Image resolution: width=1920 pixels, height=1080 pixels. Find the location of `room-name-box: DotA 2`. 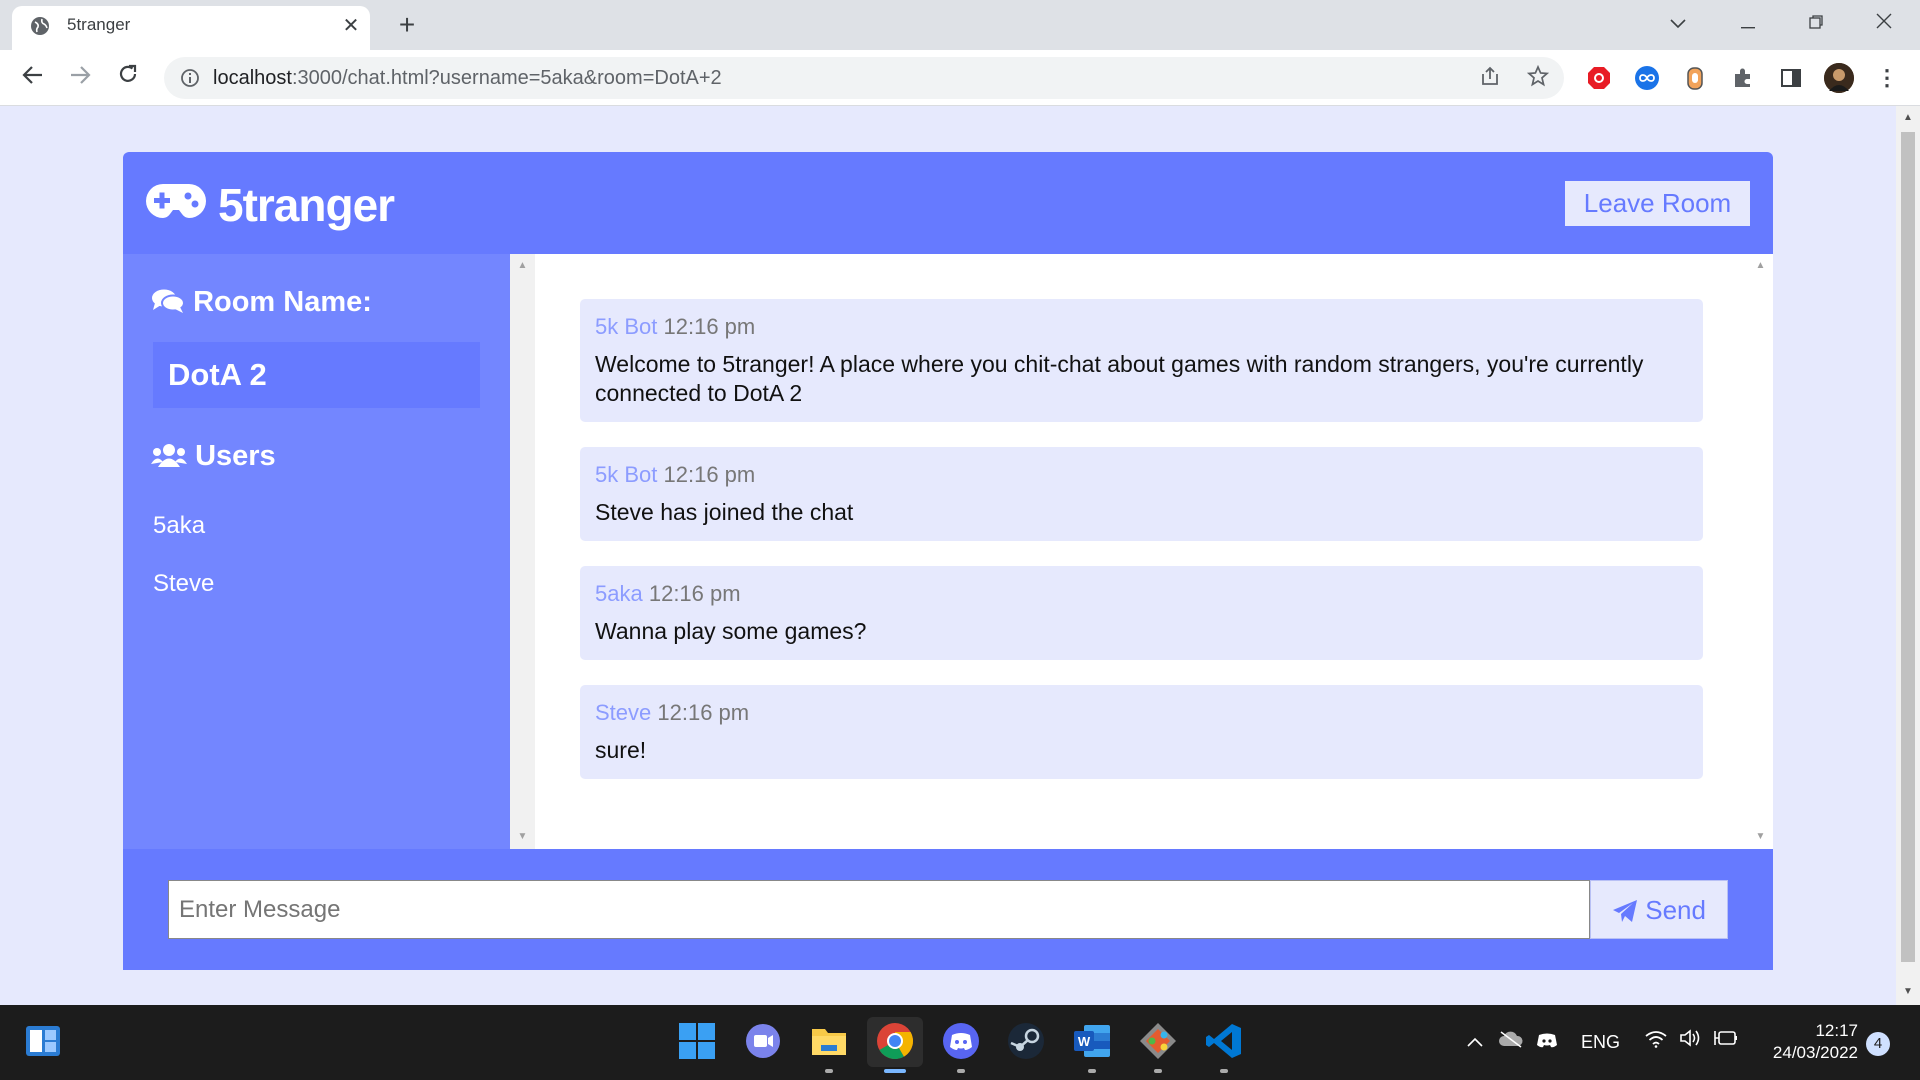

room-name-box: DotA 2 is located at coordinates (316, 375).